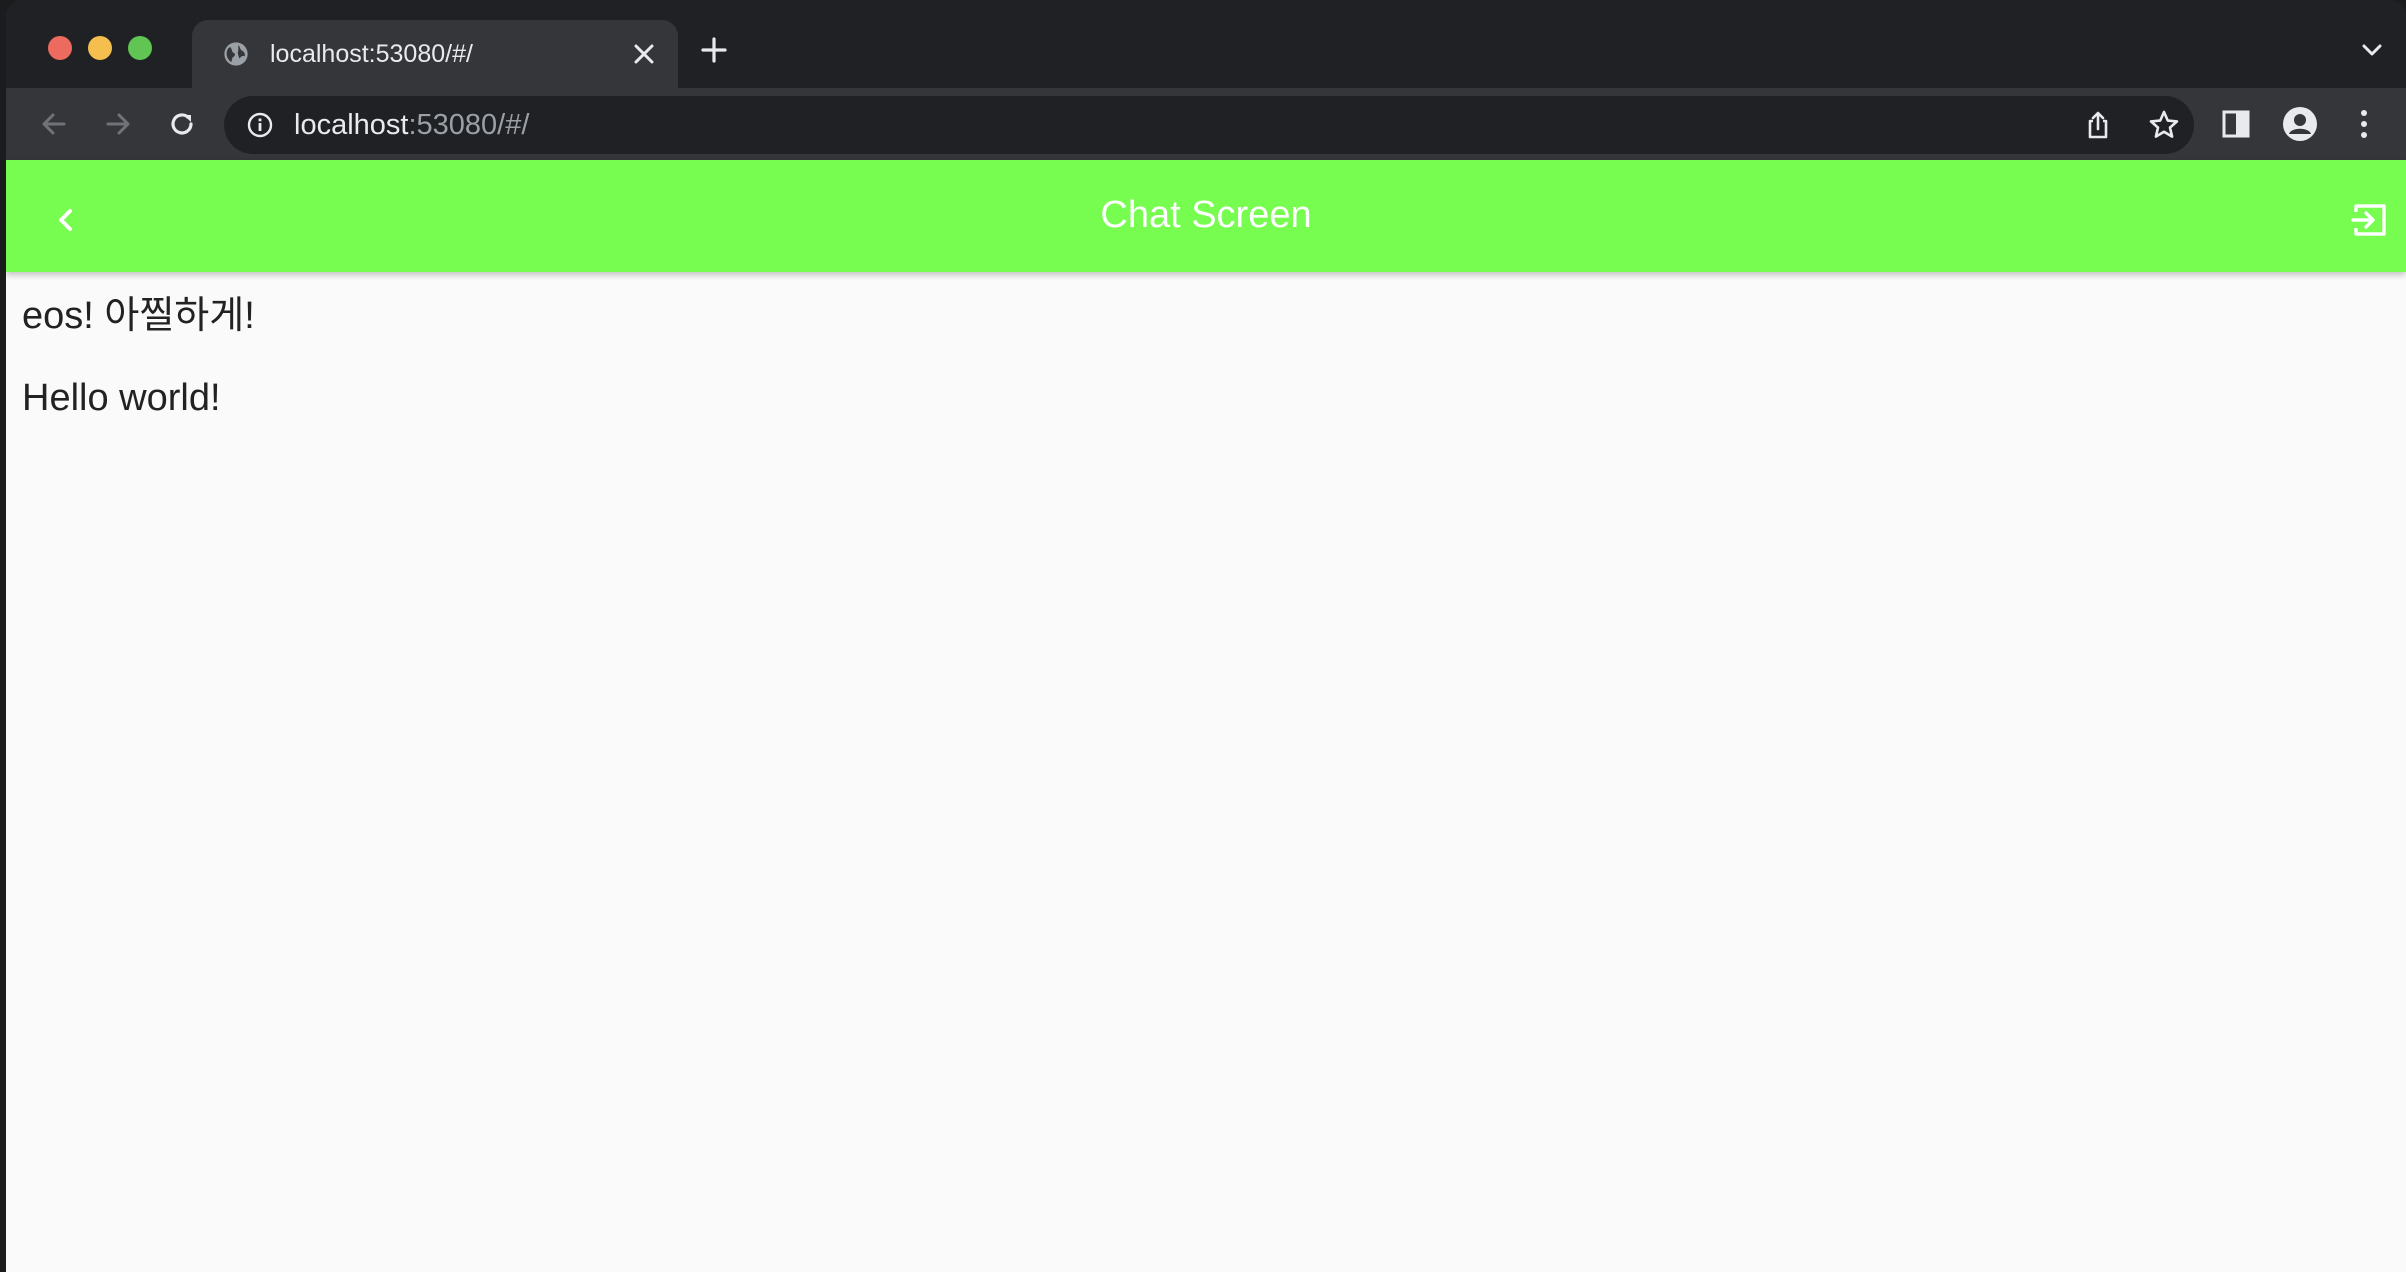 The width and height of the screenshot is (2406, 1272). What do you see at coordinates (100, 48) in the screenshot?
I see `minimize-window-button` at bounding box center [100, 48].